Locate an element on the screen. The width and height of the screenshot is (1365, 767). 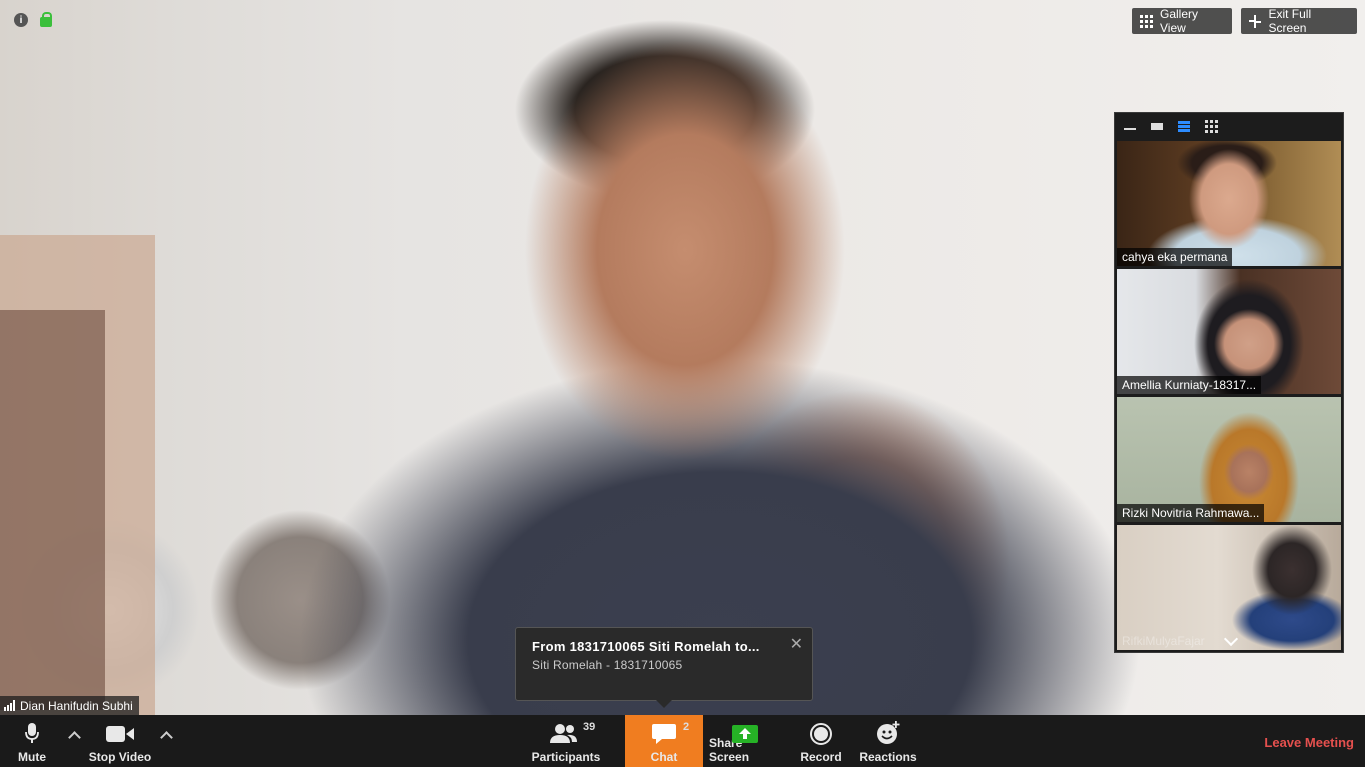
vertical-strip-icon is located at coordinates (1184, 126).